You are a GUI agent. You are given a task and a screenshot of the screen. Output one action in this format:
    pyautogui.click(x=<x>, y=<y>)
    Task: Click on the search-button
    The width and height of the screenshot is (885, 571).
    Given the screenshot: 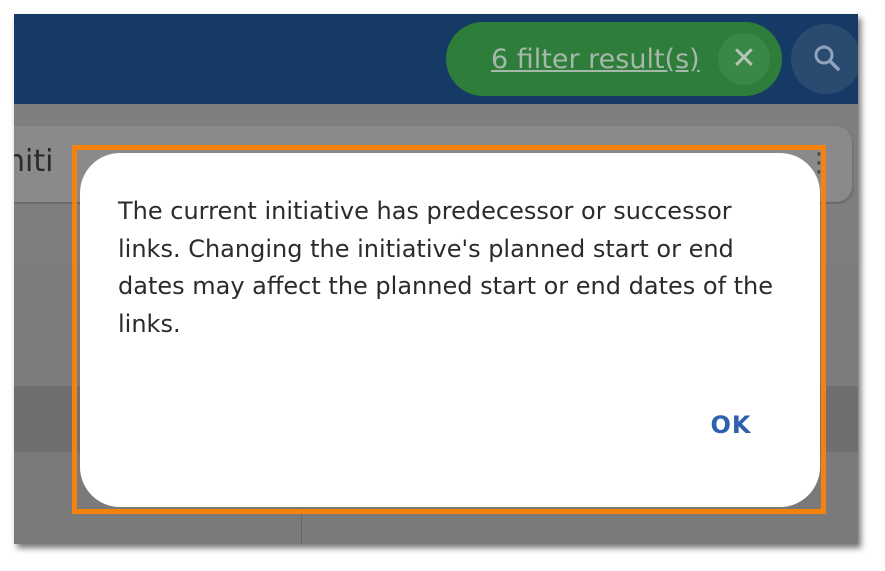 What is the action you would take?
    pyautogui.click(x=824, y=59)
    